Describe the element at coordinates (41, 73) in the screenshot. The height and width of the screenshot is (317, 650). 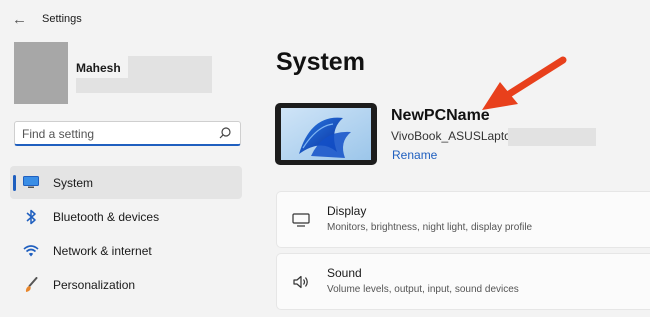
I see `avatar` at that location.